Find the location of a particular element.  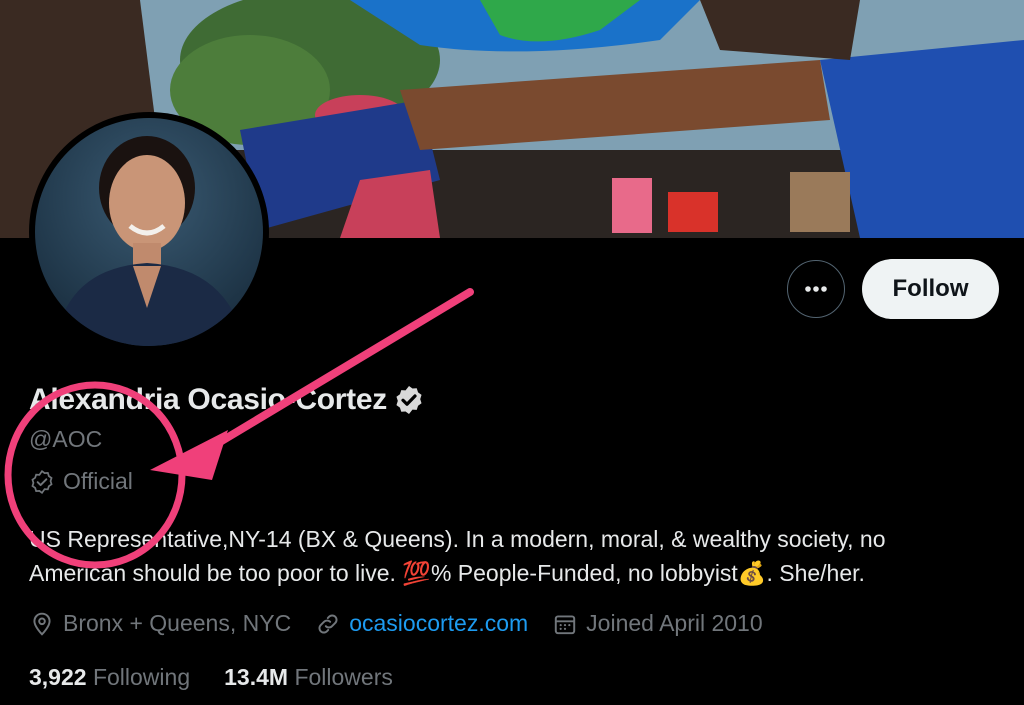

joined-text: Joined April 2010 is located at coordinates (674, 623).